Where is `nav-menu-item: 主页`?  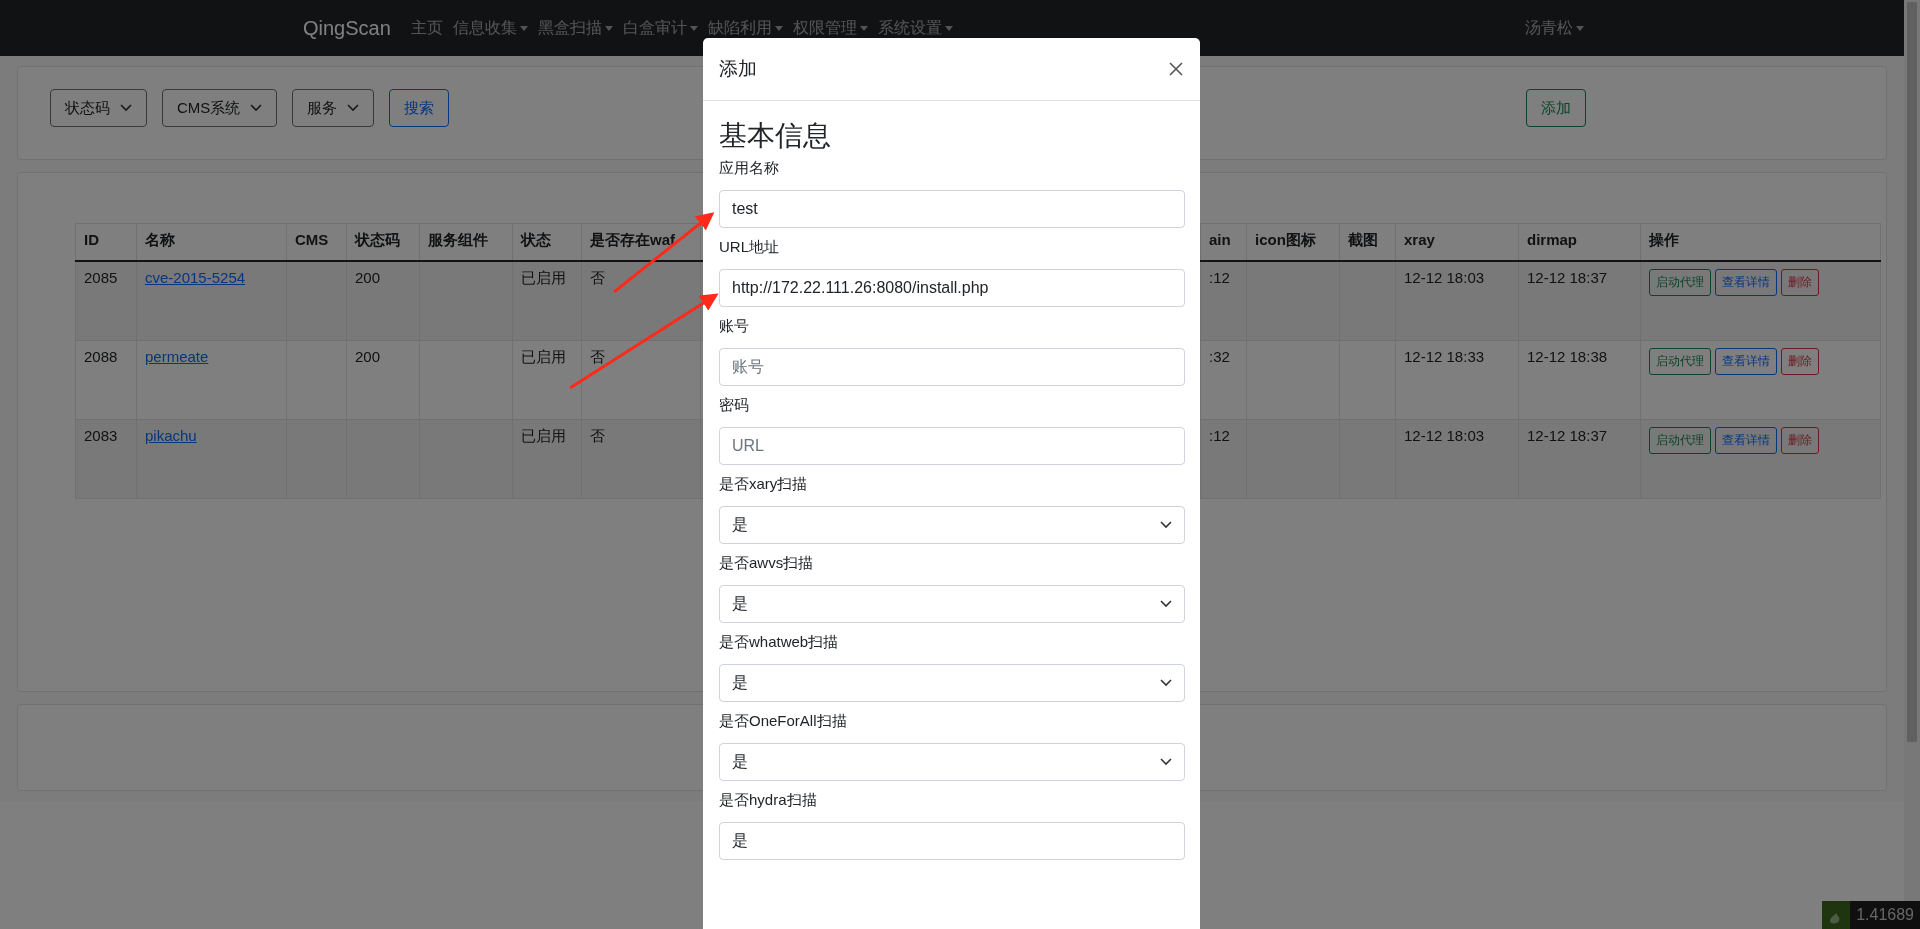
nav-menu-item: 主页 is located at coordinates (426, 28).